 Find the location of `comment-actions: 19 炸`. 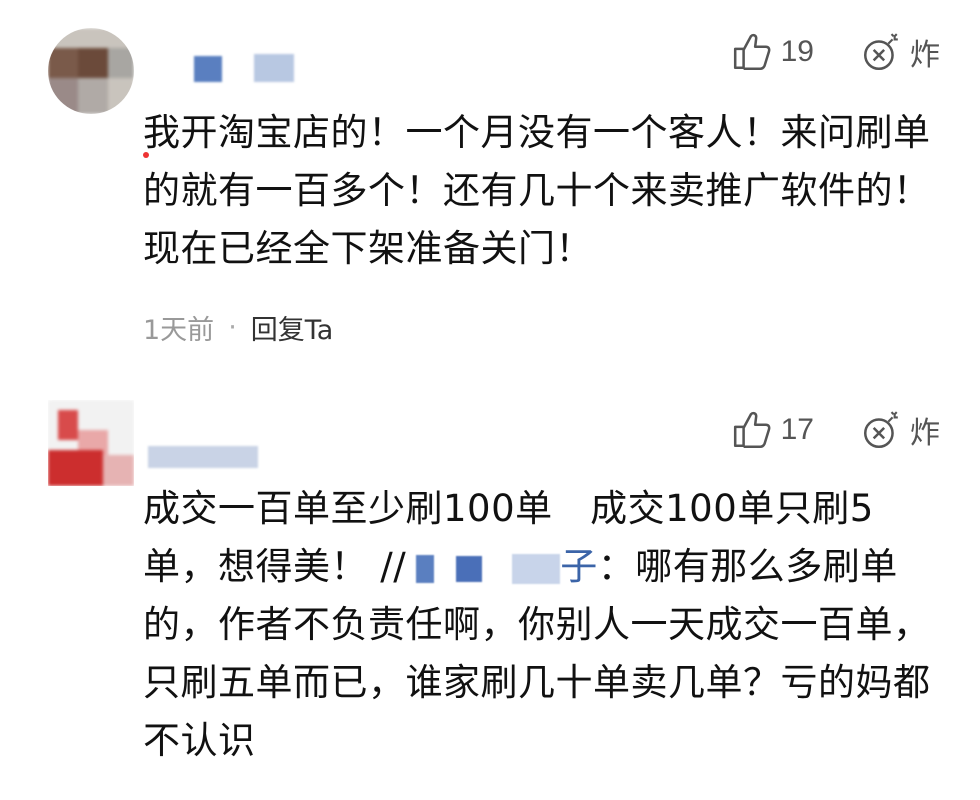

comment-actions: 19 炸 is located at coordinates (835, 52).